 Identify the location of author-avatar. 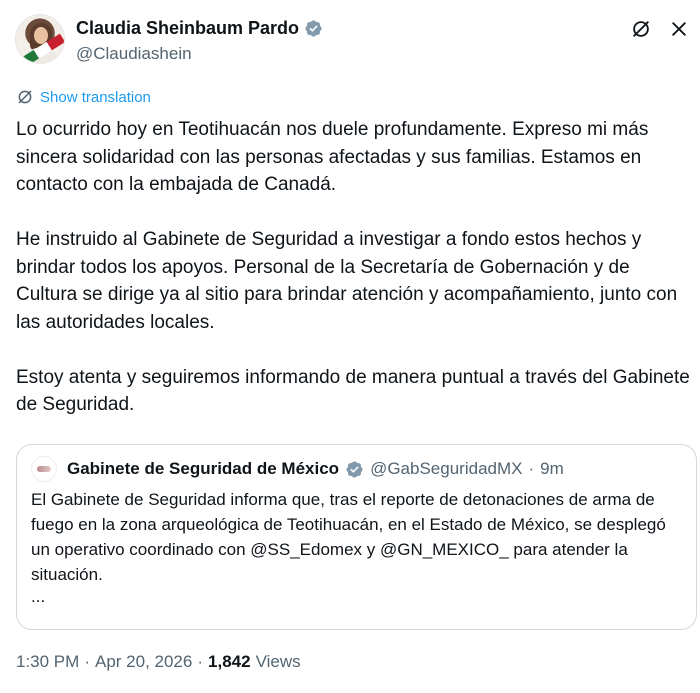
(40, 39).